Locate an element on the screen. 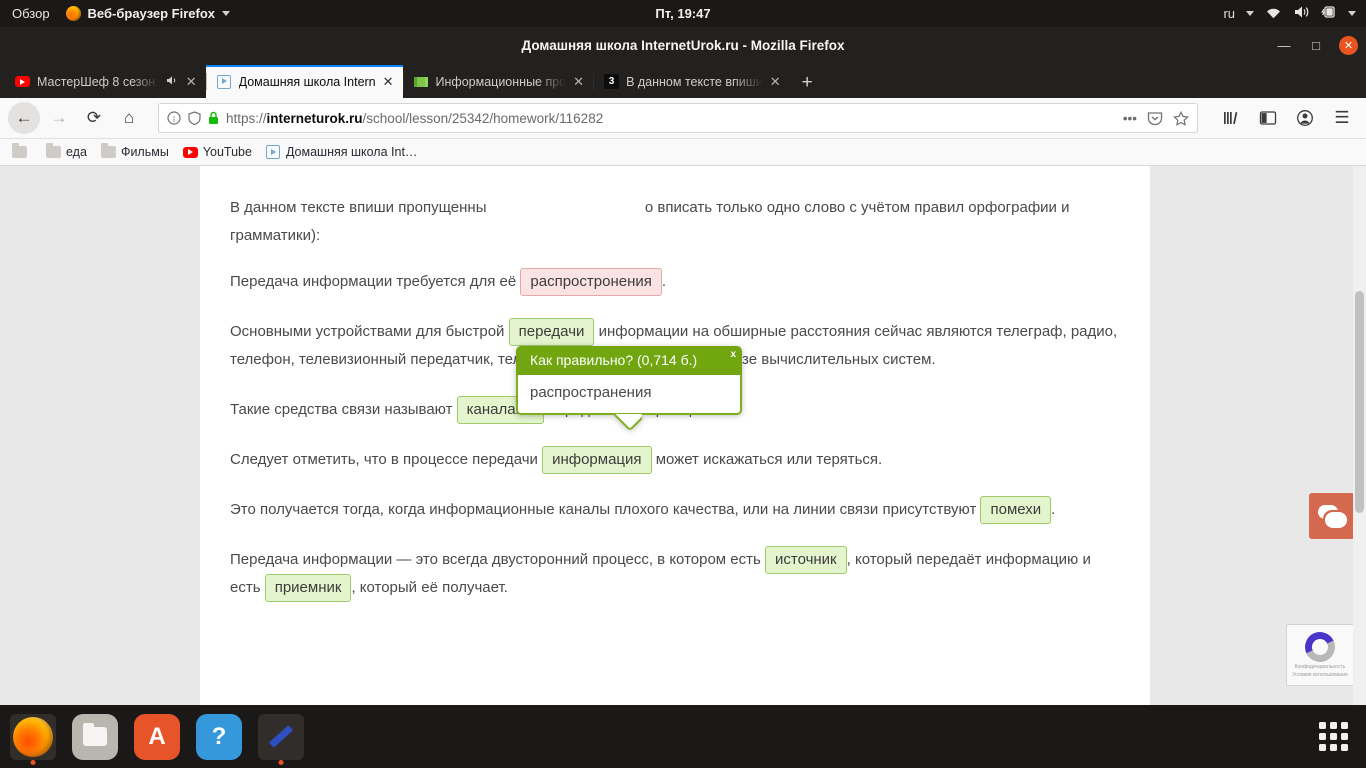 This screenshot has height=768, width=1366. tab-sound-icon is located at coordinates (172, 82).